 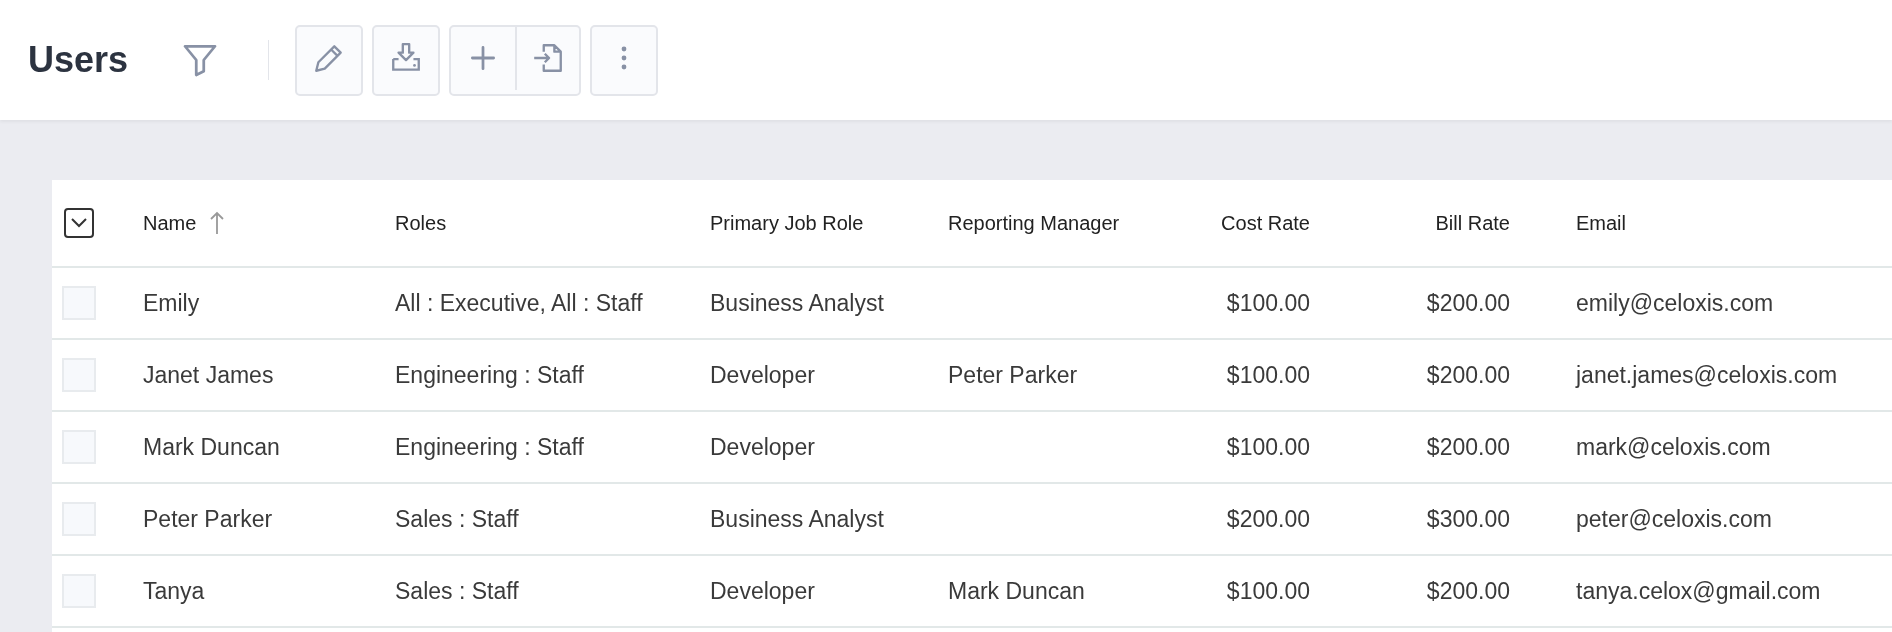 What do you see at coordinates (421, 223) in the screenshot?
I see `column-header: Roles` at bounding box center [421, 223].